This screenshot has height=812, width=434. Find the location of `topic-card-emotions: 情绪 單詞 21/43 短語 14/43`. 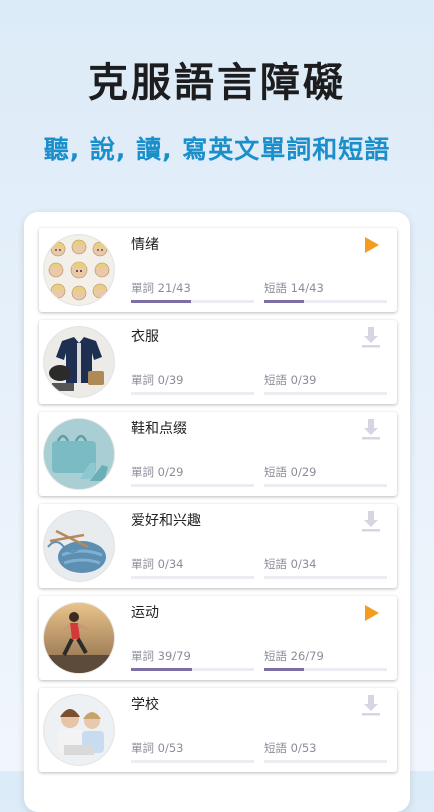

topic-card-emotions: 情绪 單詞 21/43 短語 14/43 is located at coordinates (218, 270).